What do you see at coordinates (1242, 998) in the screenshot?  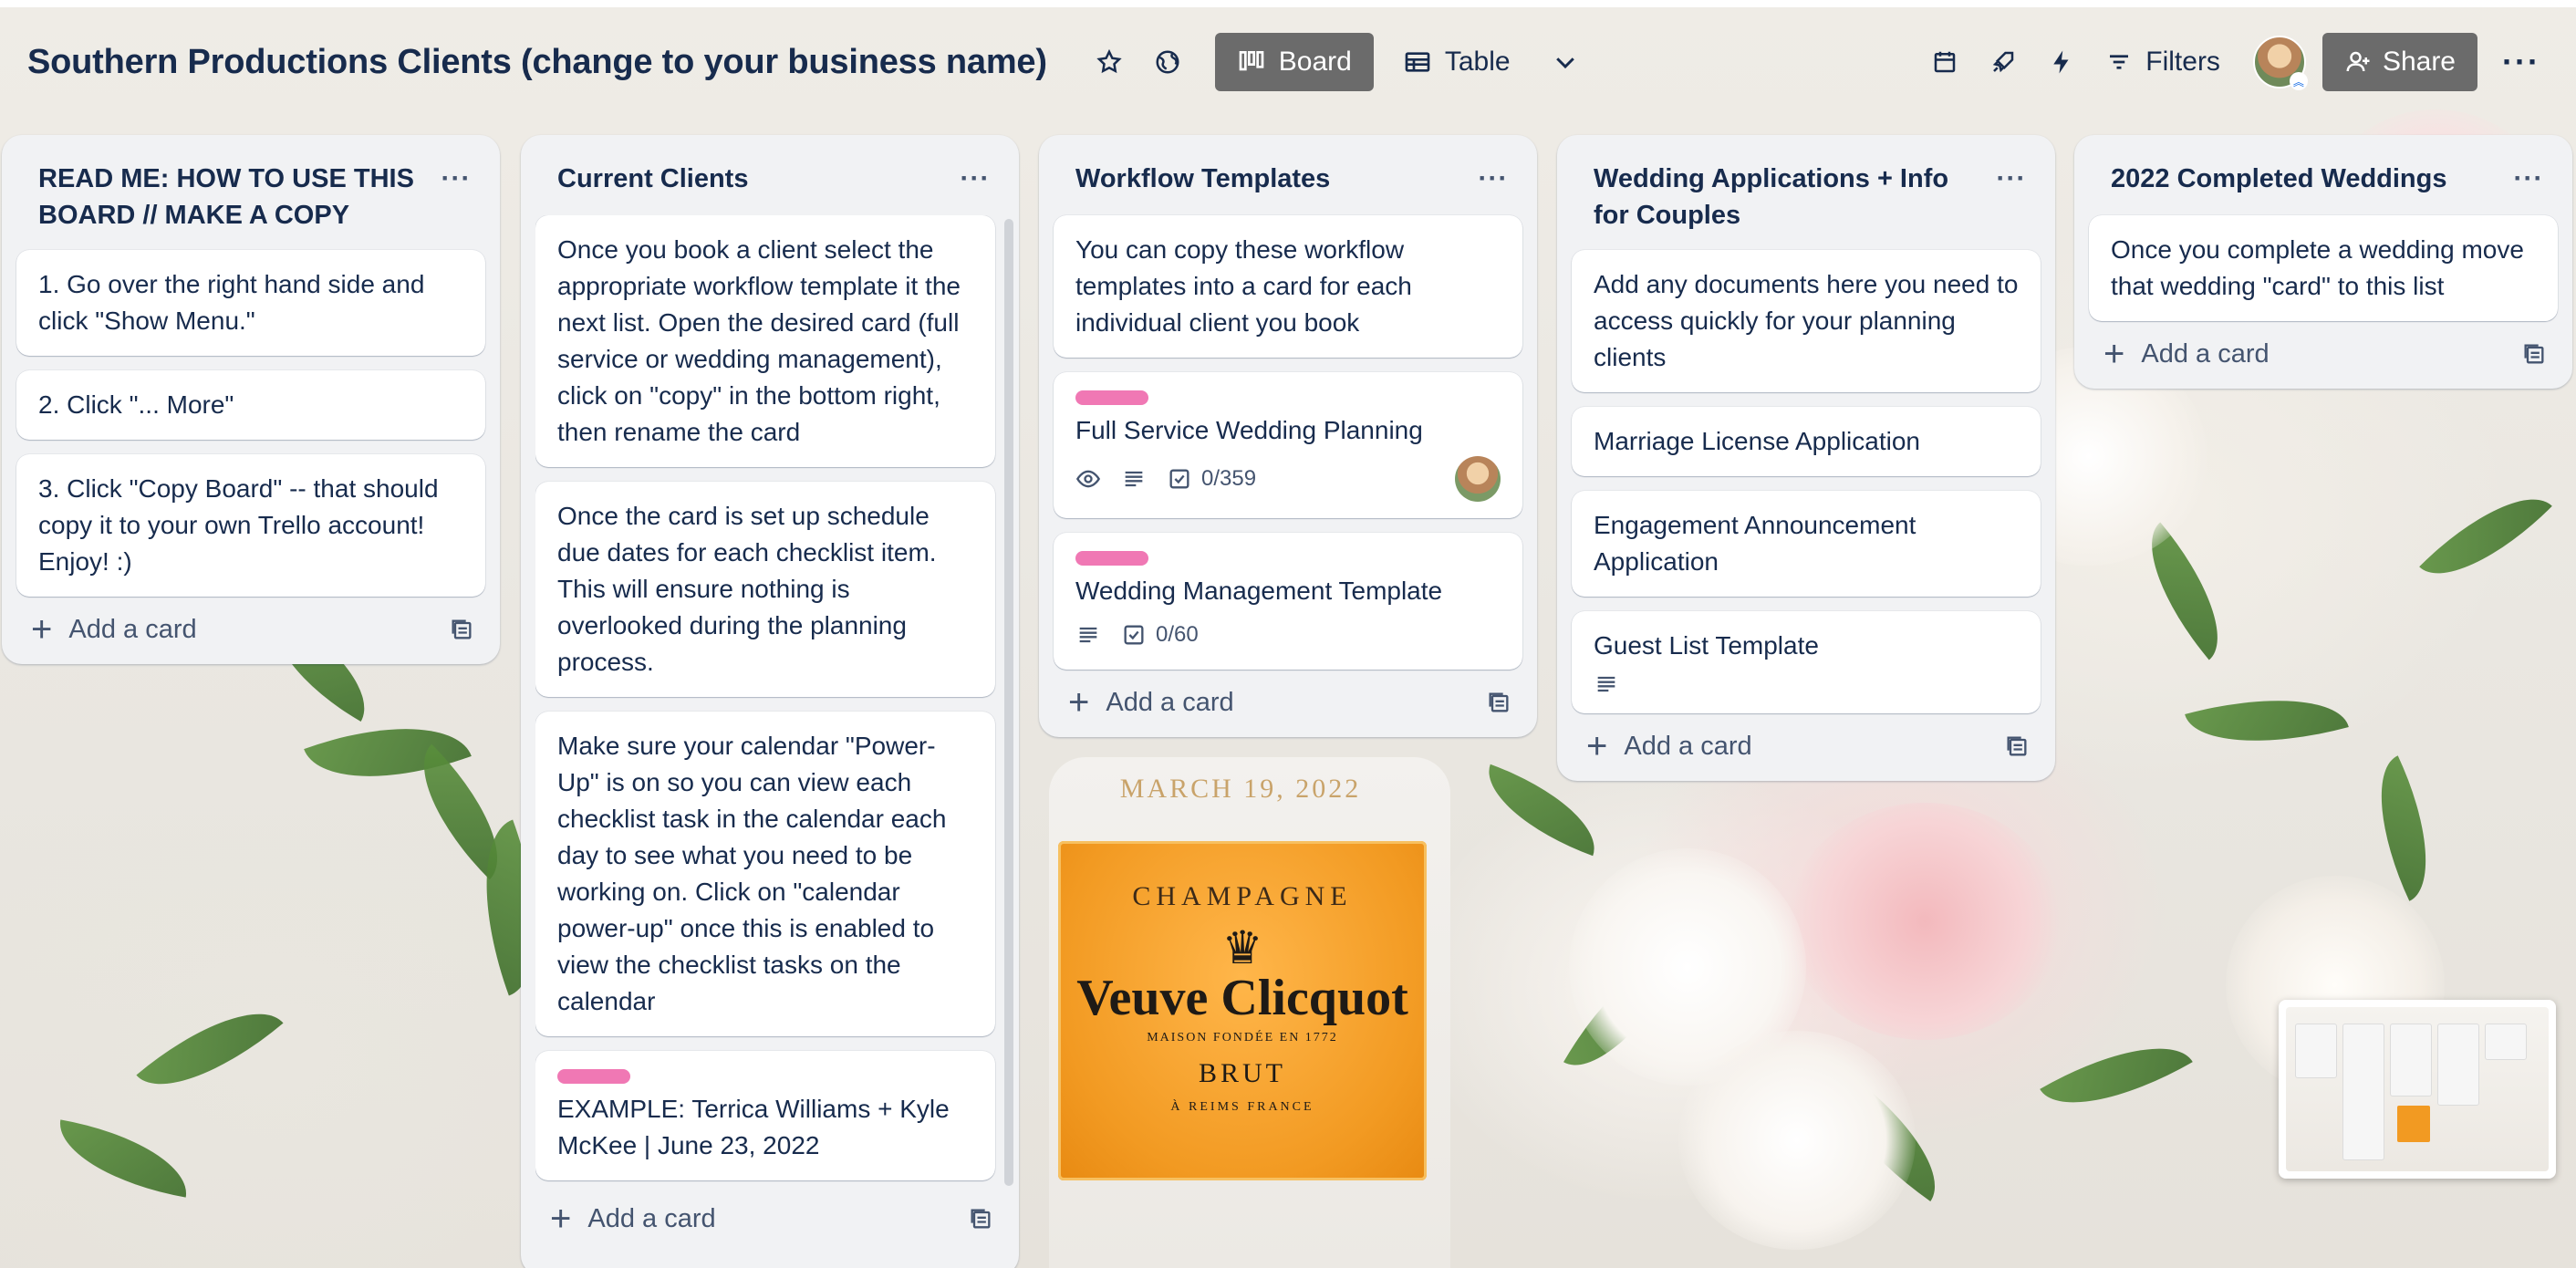 I see `bottle-brand-text: Veuve Clicquot` at bounding box center [1242, 998].